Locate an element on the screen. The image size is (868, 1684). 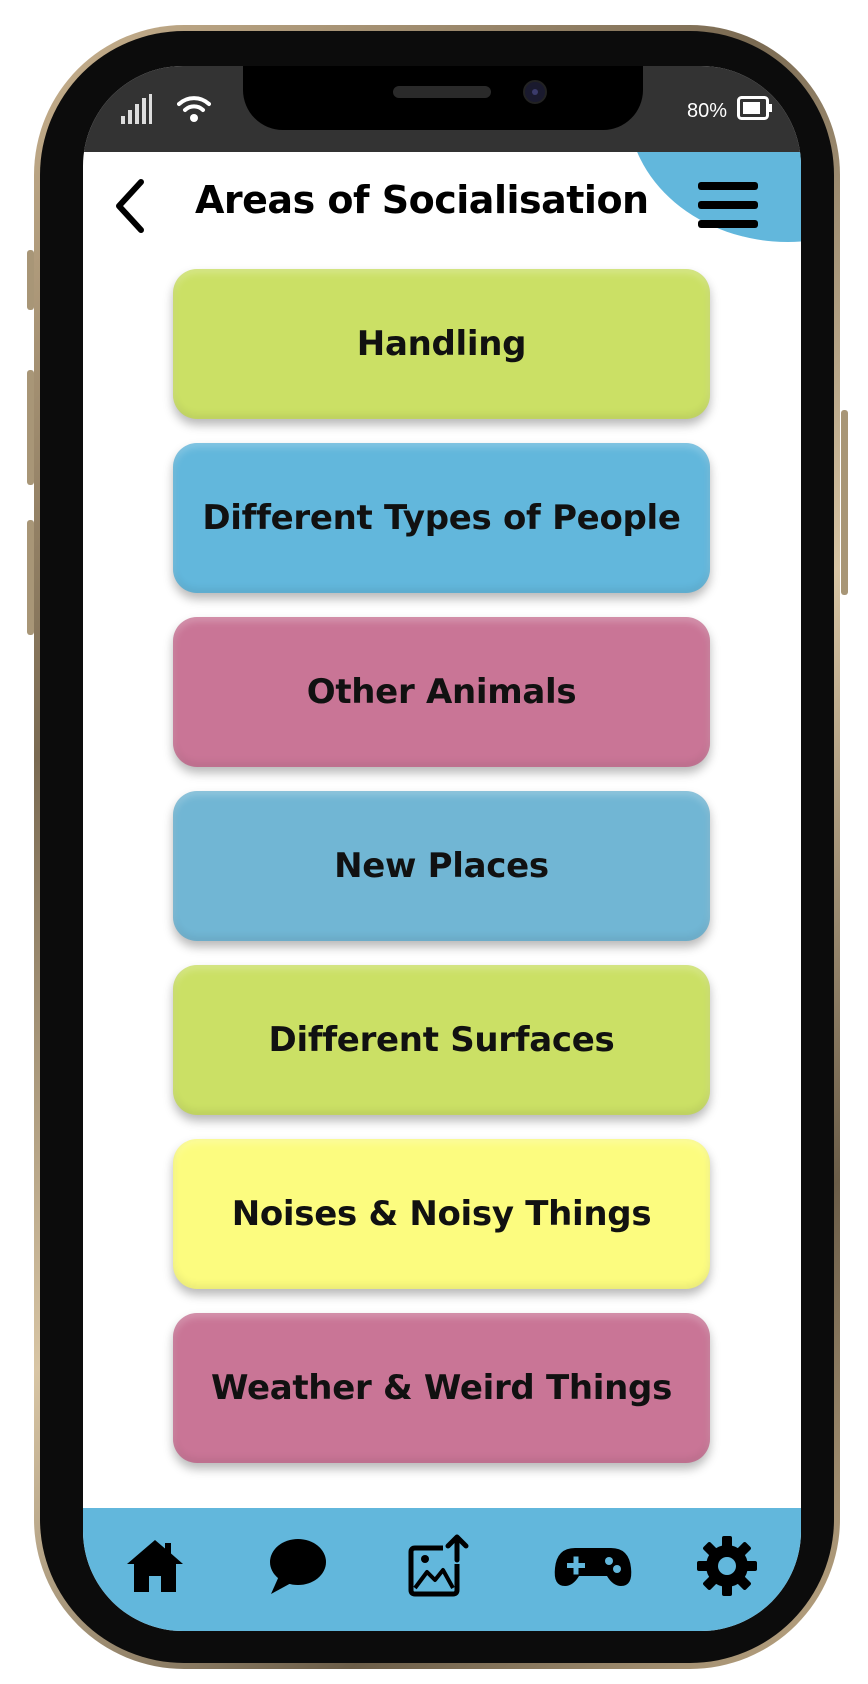
category-label: Noises & Noisy Things is located at coordinates (441, 1214).